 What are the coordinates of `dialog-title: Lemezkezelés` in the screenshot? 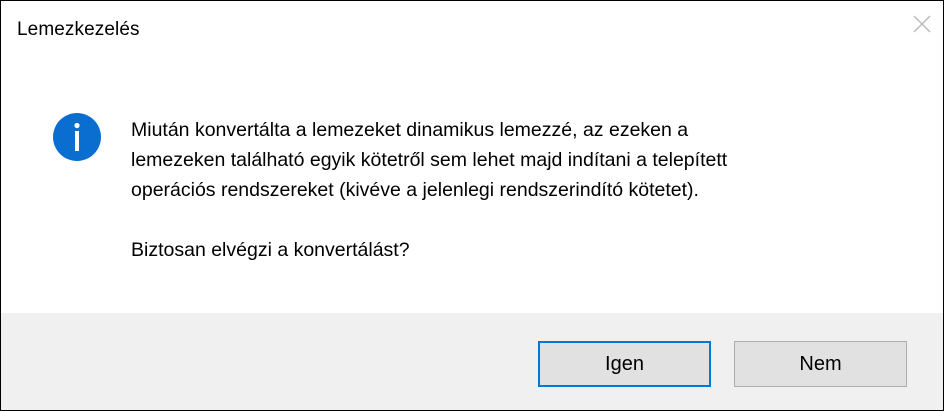 It's located at (78, 29).